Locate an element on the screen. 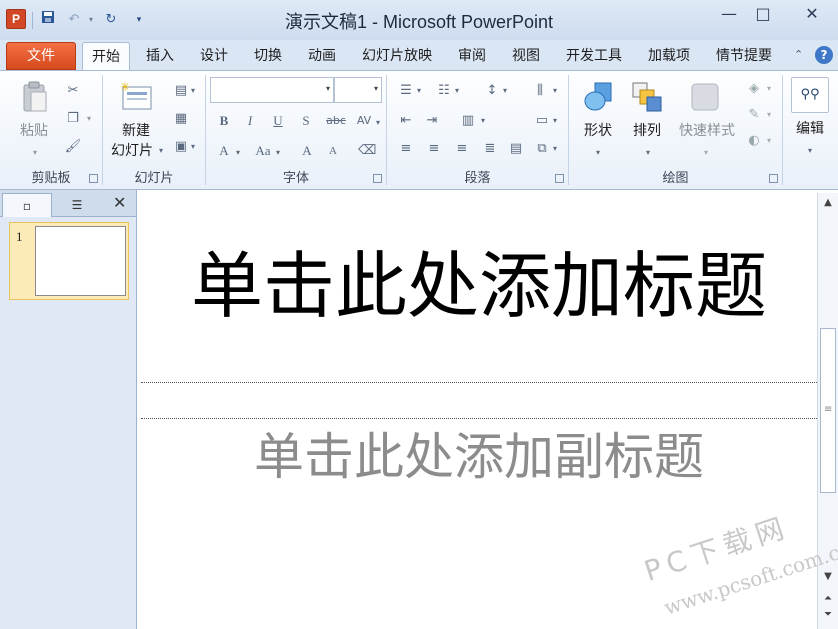  collapse-ribbon-icon: ⌃ is located at coordinates (798, 54).